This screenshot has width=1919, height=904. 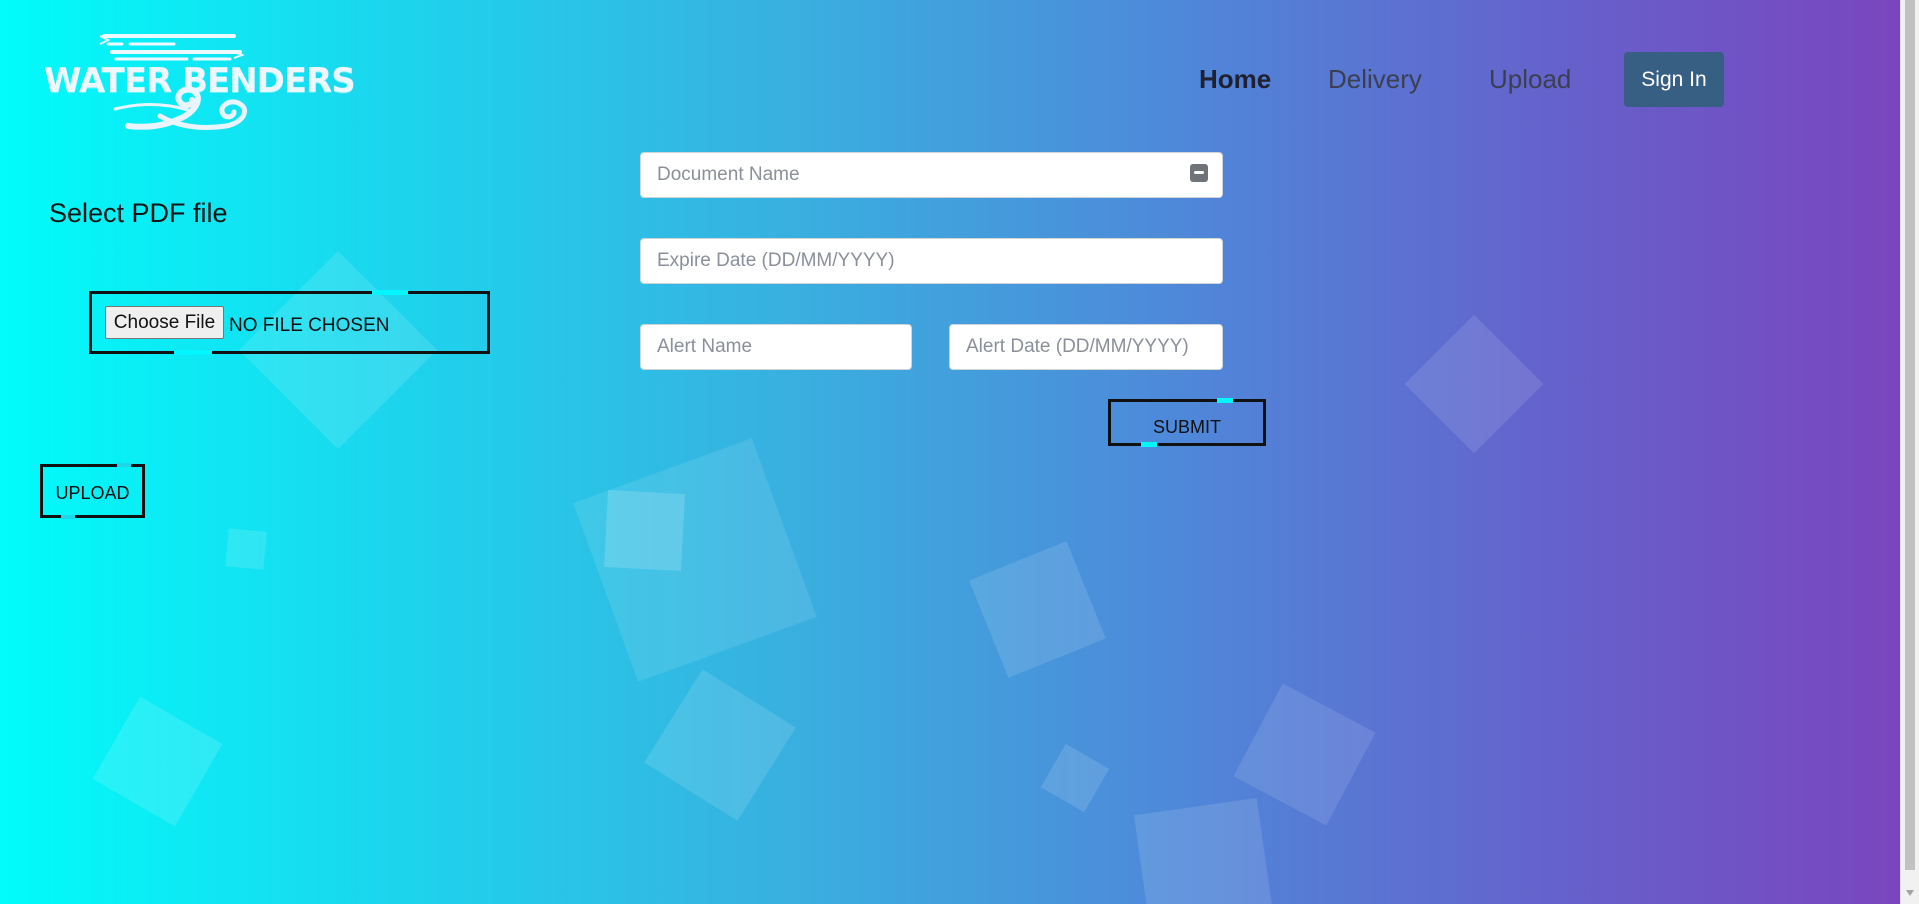 I want to click on select-pdf-title: Select PDF file, so click(x=138, y=213).